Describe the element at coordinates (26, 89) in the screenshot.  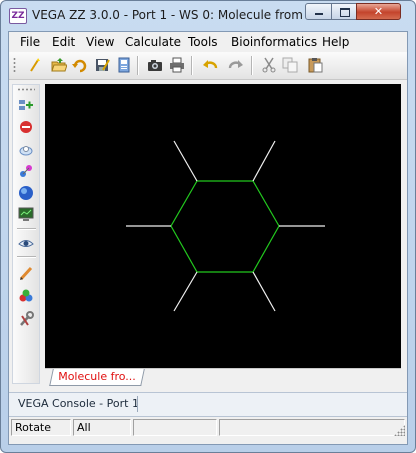
I see `side-toolbar-grip` at that location.